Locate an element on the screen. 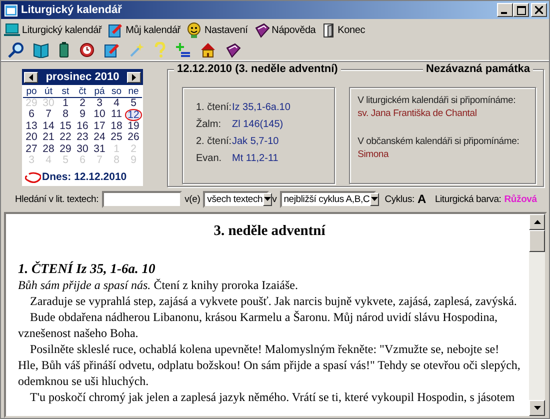 This screenshot has height=419, width=550. menu-item: Konec is located at coordinates (344, 30).